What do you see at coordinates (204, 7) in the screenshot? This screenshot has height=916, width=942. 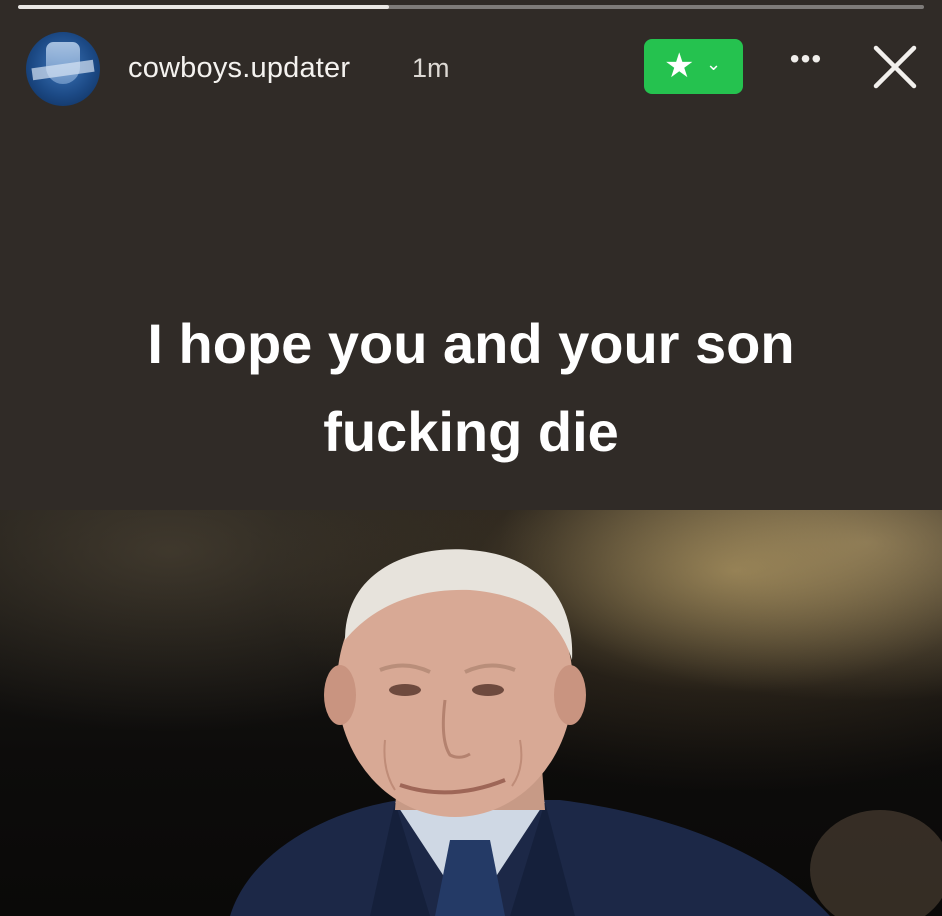 I see `story-progress-fill` at bounding box center [204, 7].